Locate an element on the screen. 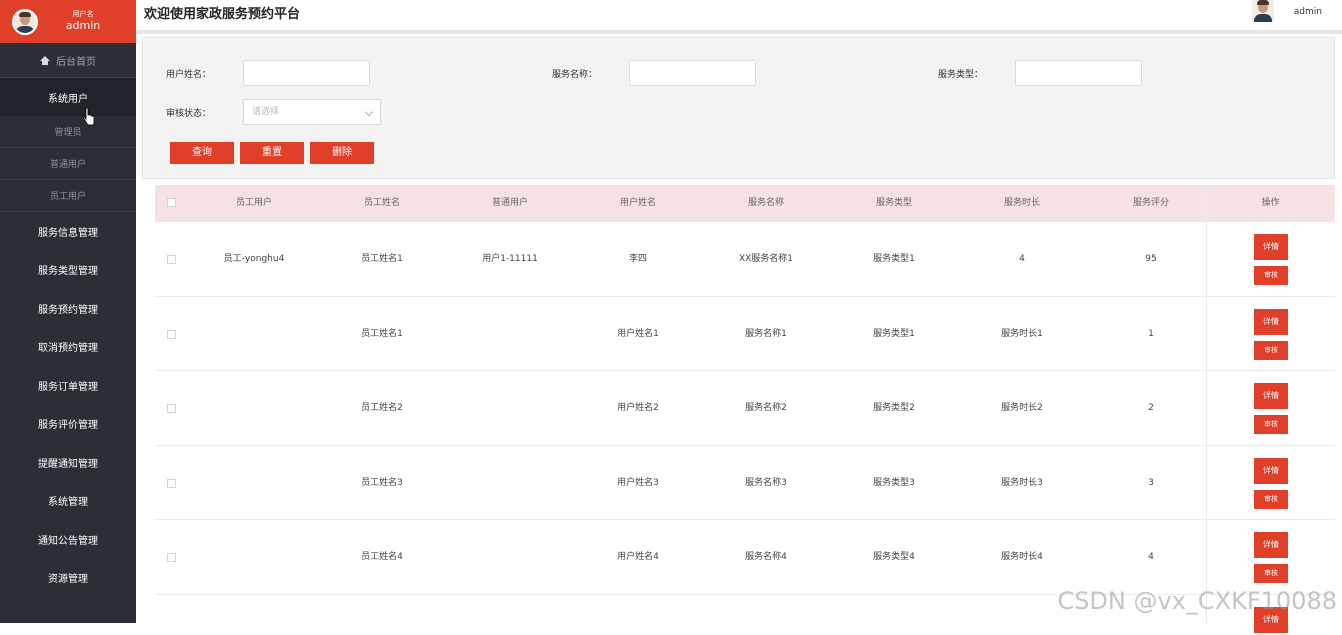  cell-service-type: 服务类型1 is located at coordinates (894, 333).